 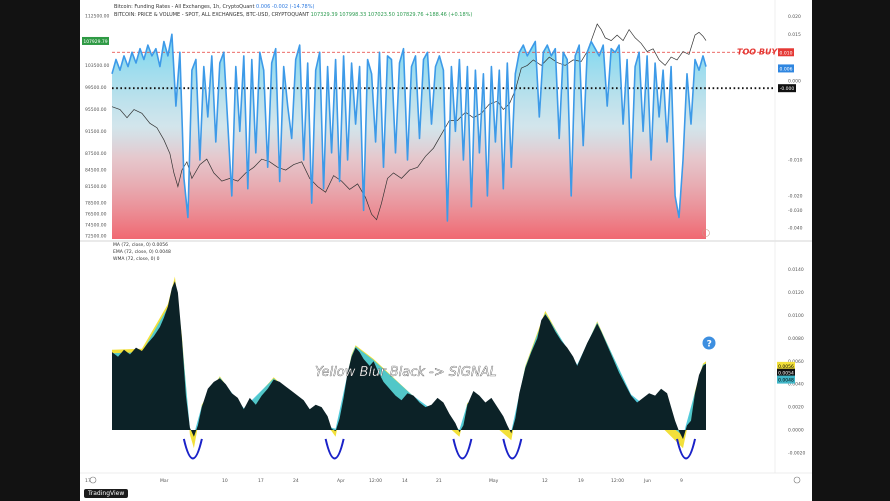 What do you see at coordinates (140, 245) in the screenshot?
I see `legend-ma: MA (72, close, 0) 0.0056` at bounding box center [140, 245].